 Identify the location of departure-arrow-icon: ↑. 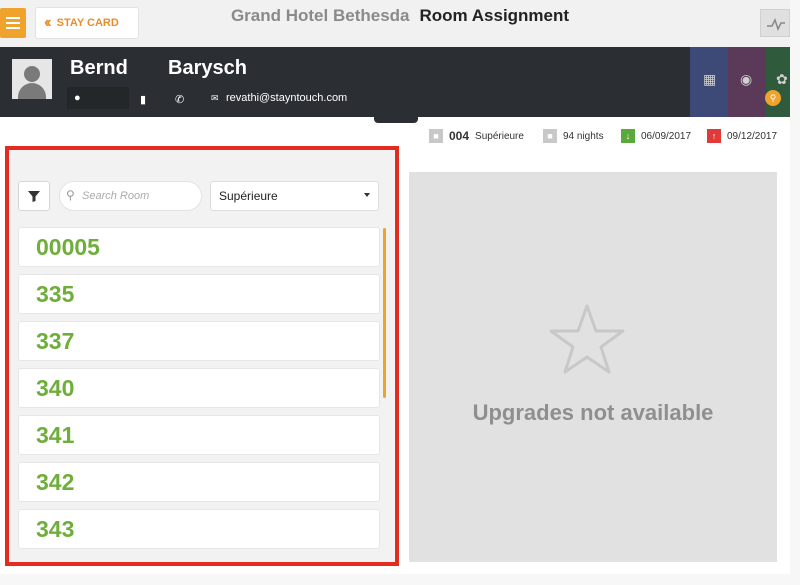
(714, 136).